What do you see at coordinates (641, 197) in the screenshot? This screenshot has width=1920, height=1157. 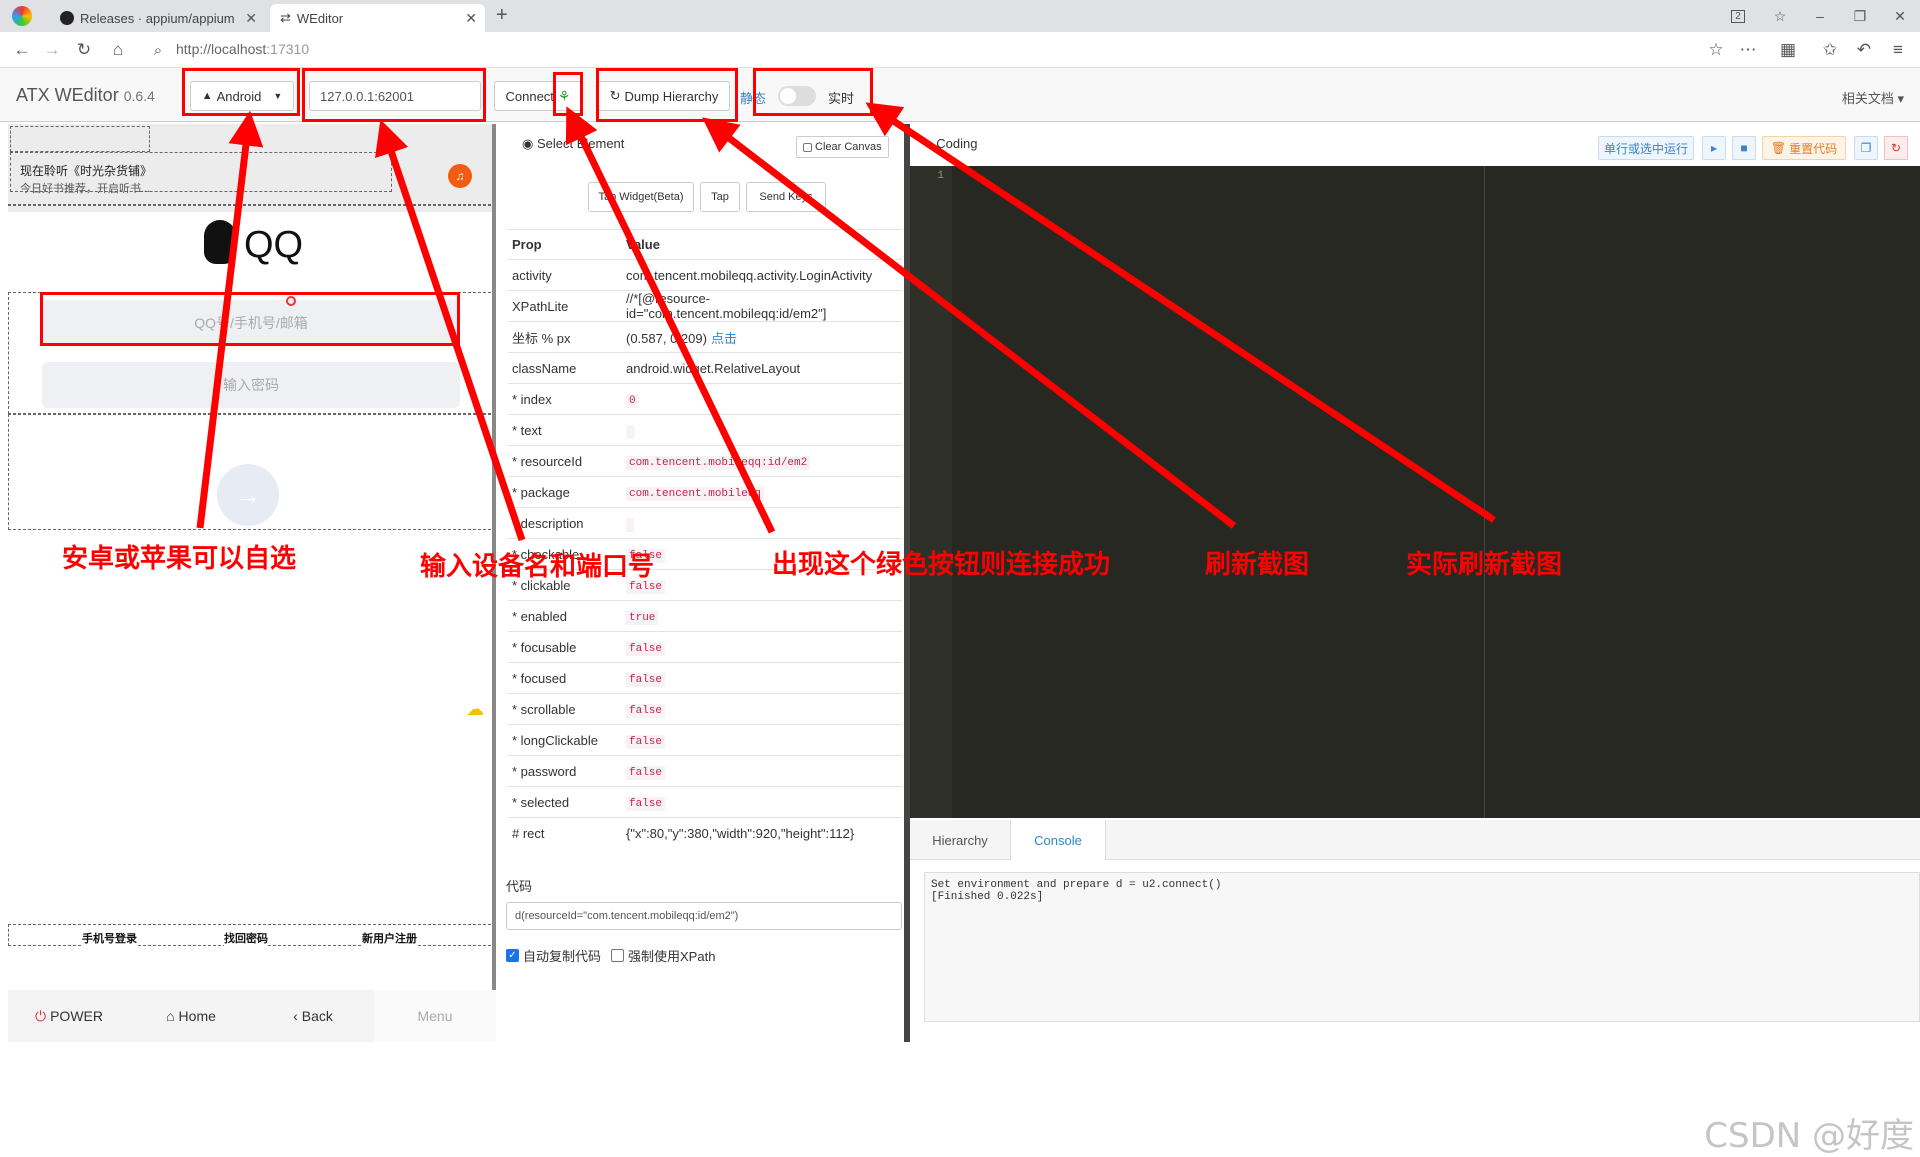 I see `tap-widget-button: Tap Widget(Beta)` at bounding box center [641, 197].